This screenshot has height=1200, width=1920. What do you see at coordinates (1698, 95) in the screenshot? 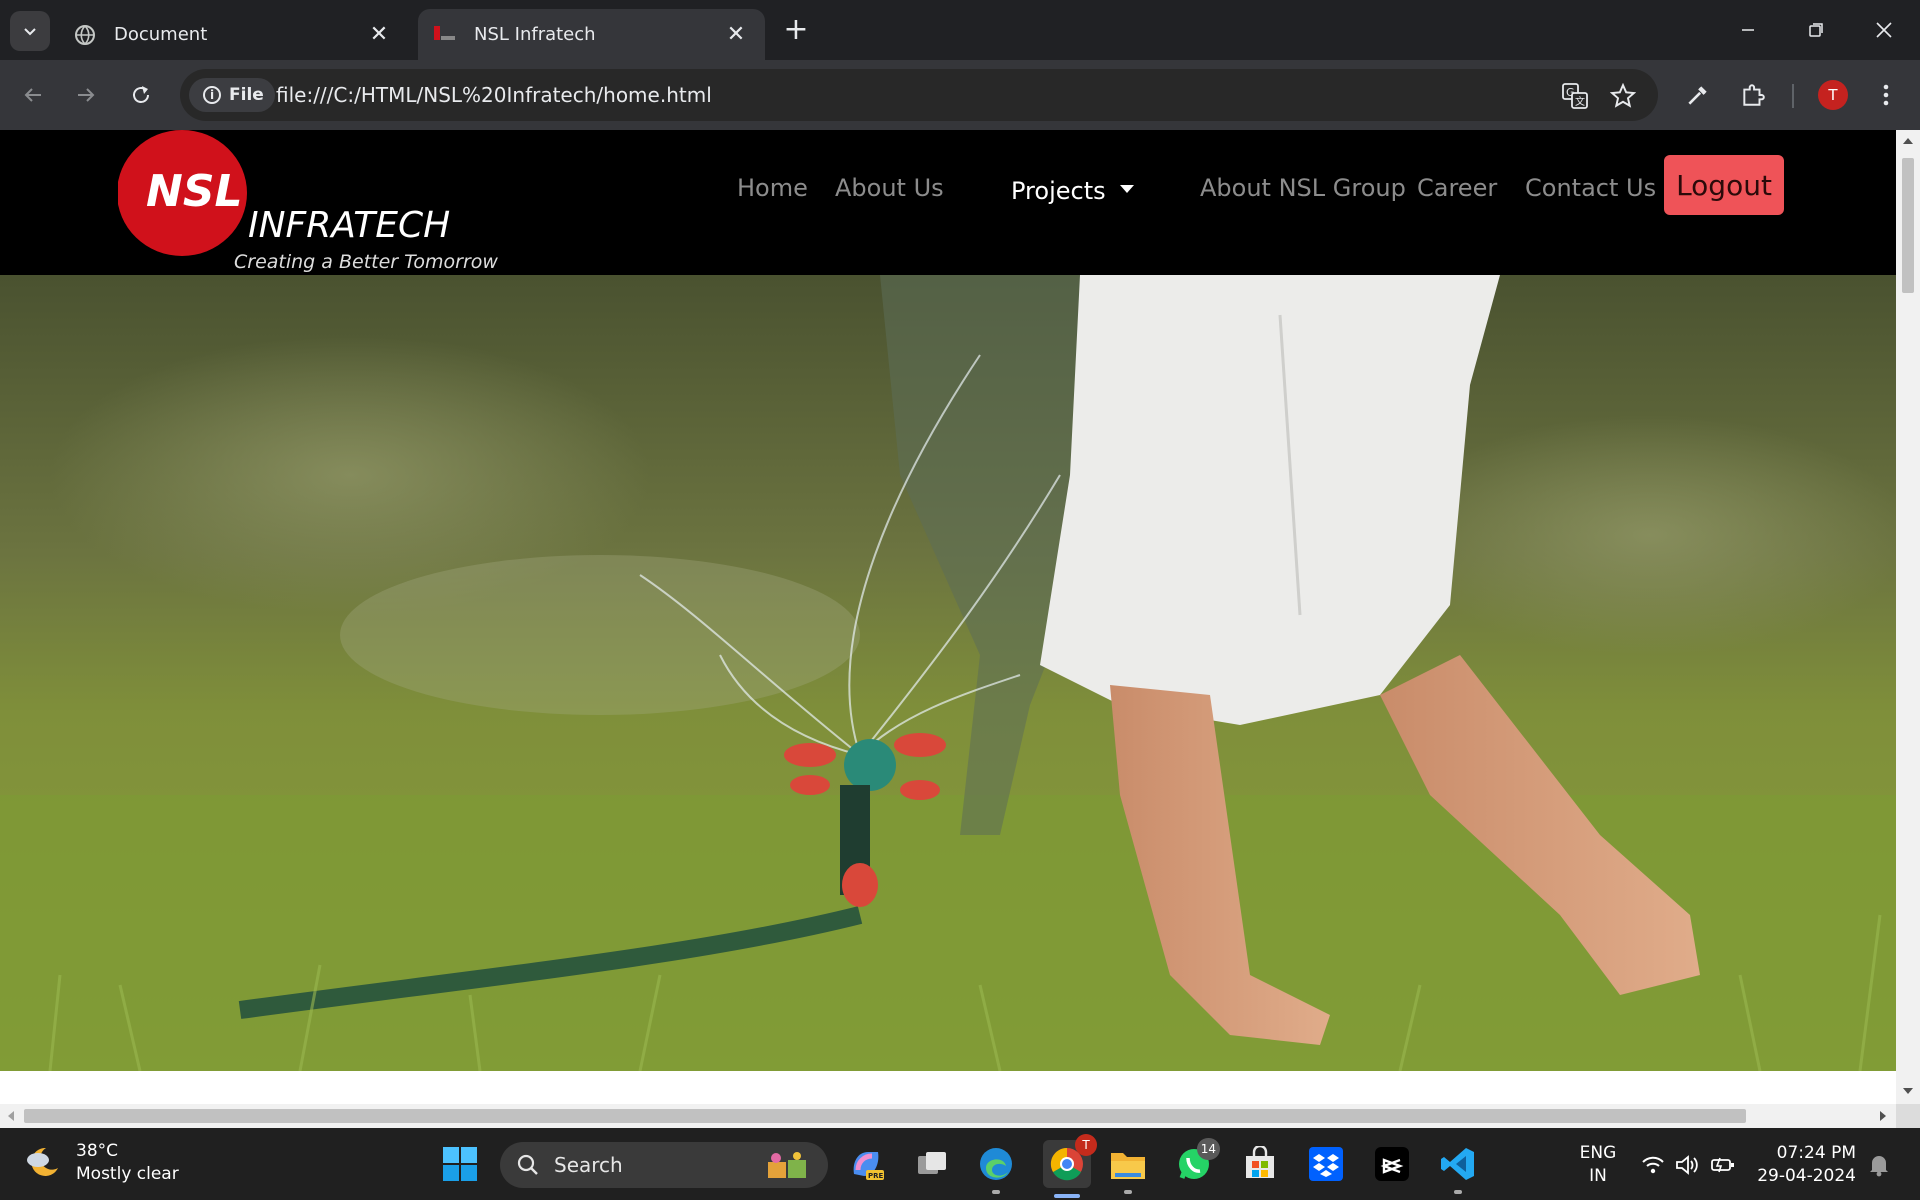
I see `eyedropper-icon` at bounding box center [1698, 95].